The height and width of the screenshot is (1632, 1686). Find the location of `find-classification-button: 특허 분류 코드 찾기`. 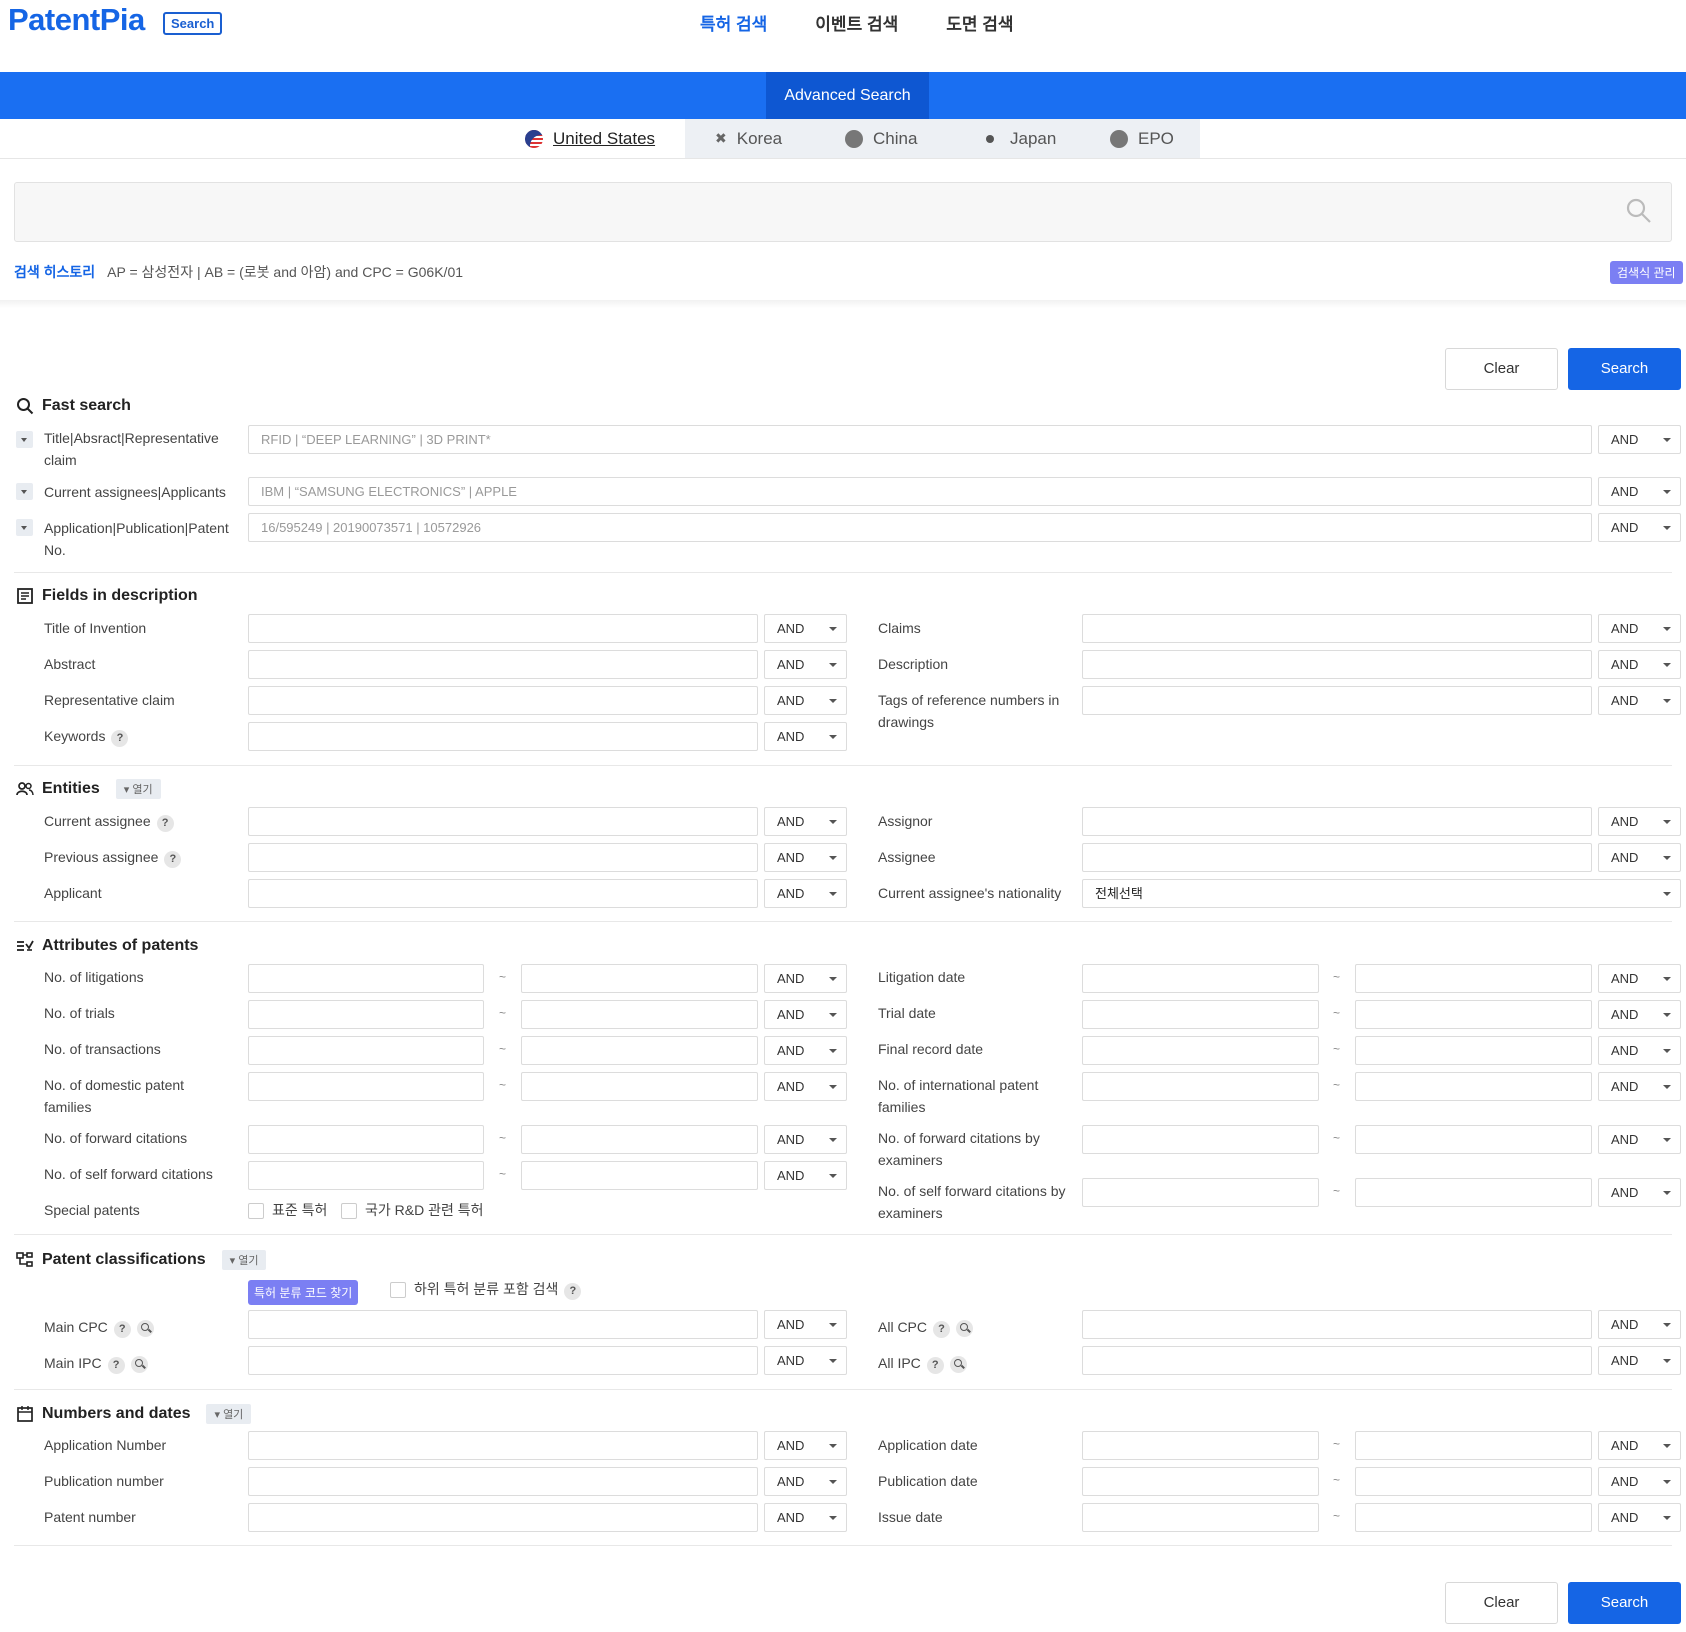

find-classification-button: 특허 분류 코드 찾기 is located at coordinates (303, 1292).